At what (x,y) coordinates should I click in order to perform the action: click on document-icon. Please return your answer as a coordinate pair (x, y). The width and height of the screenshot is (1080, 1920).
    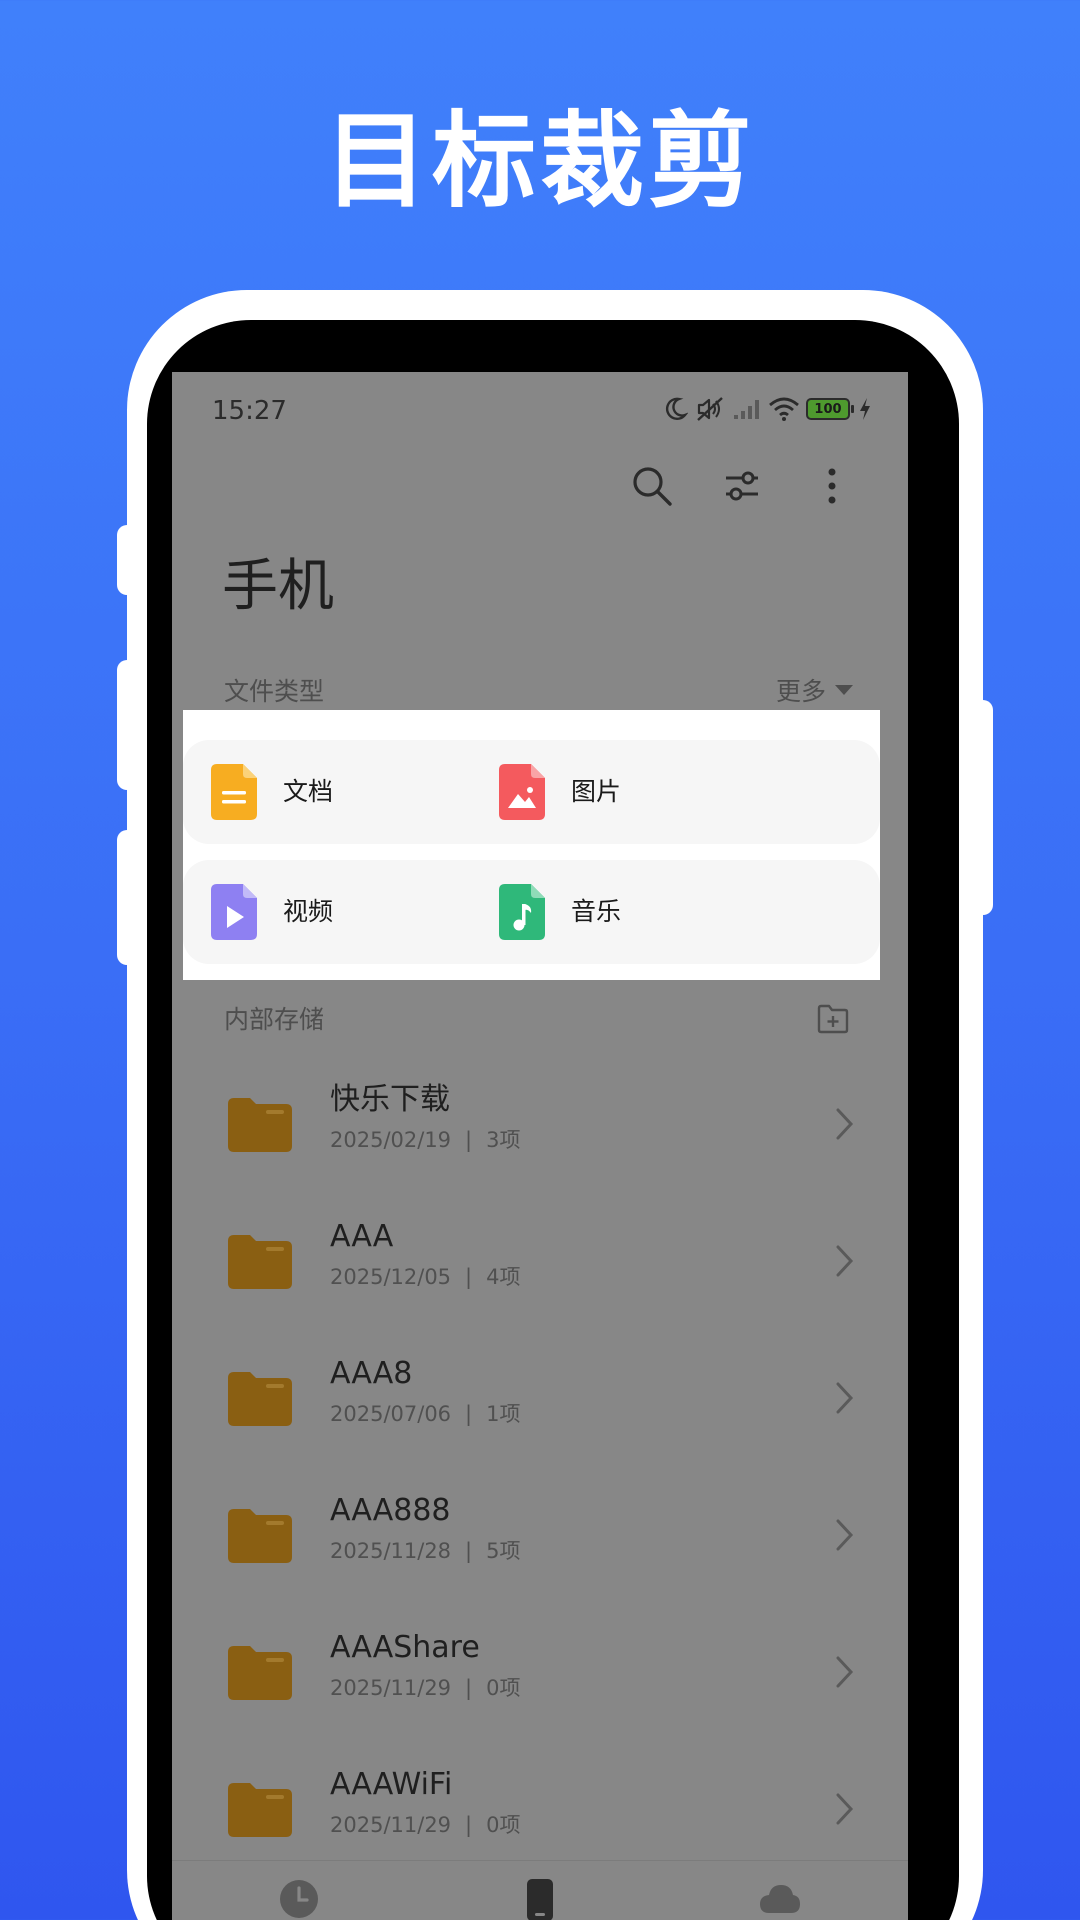
    Looking at the image, I should click on (234, 792).